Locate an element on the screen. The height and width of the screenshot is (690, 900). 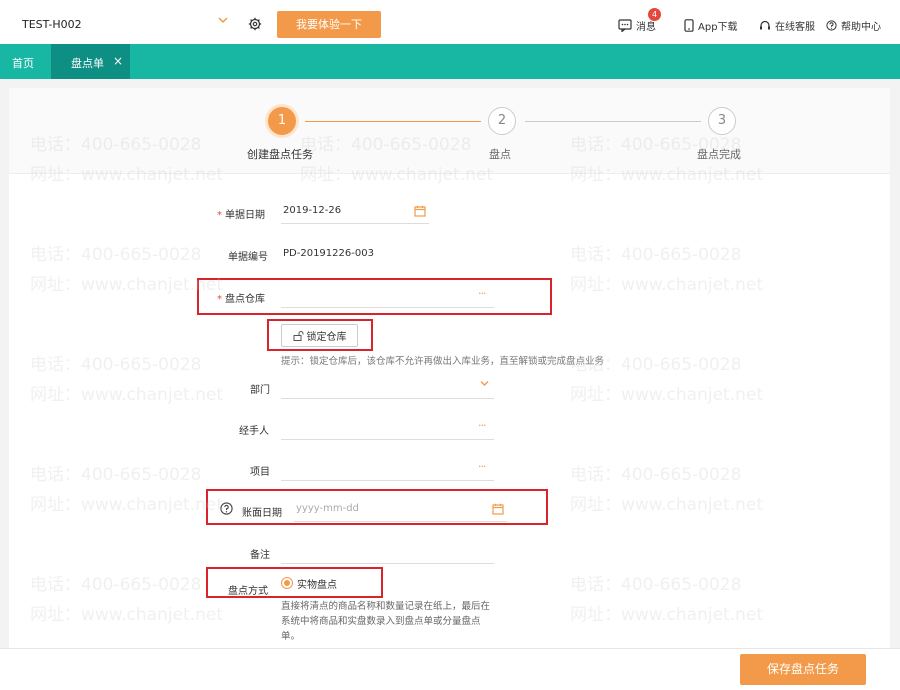
lock-warehouse-label: 锁定仓库 is located at coordinates (326, 337).